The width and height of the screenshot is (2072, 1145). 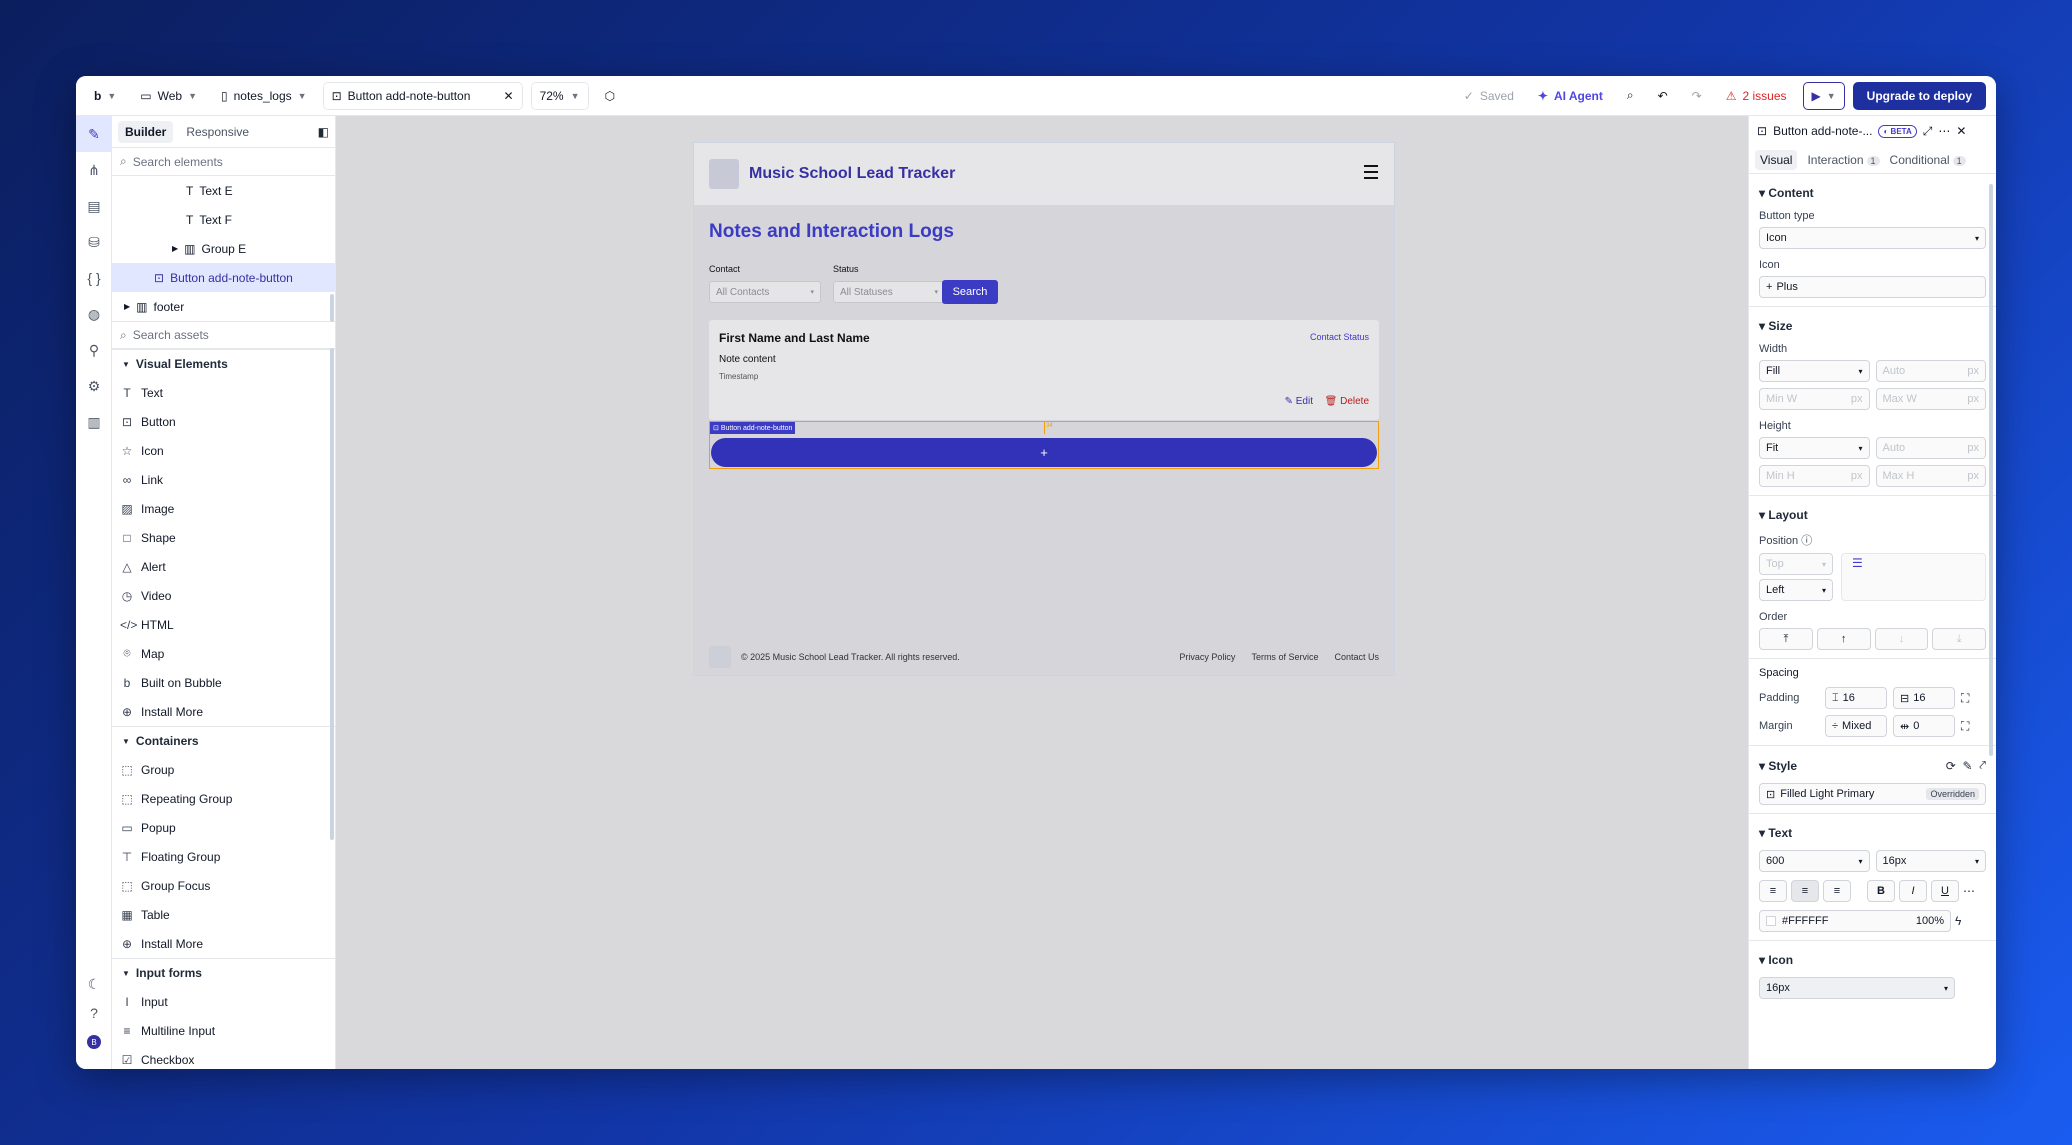 What do you see at coordinates (1958, 921) in the screenshot?
I see `lightning-icon: ϟ` at bounding box center [1958, 921].